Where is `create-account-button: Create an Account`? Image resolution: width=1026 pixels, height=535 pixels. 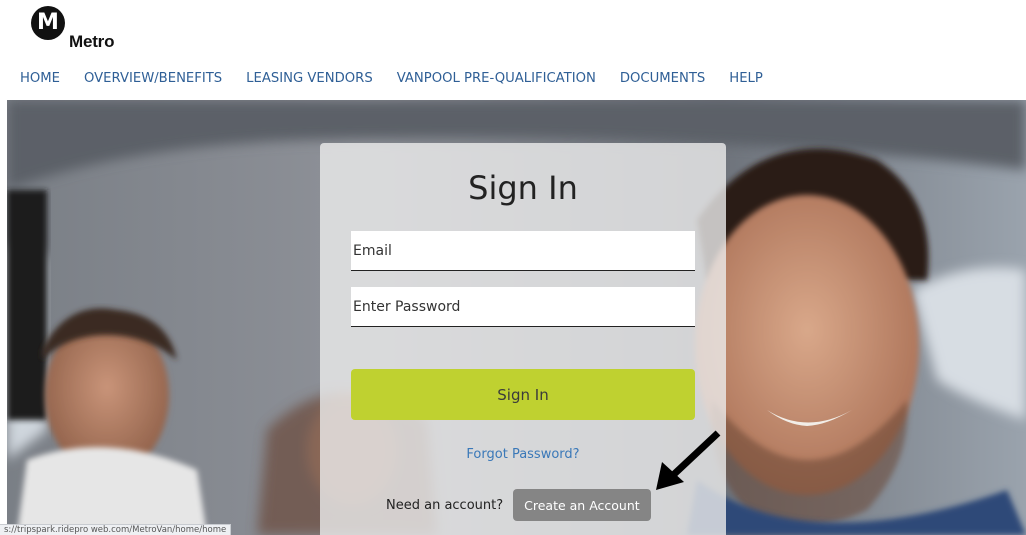
create-account-button: Create an Account is located at coordinates (582, 505).